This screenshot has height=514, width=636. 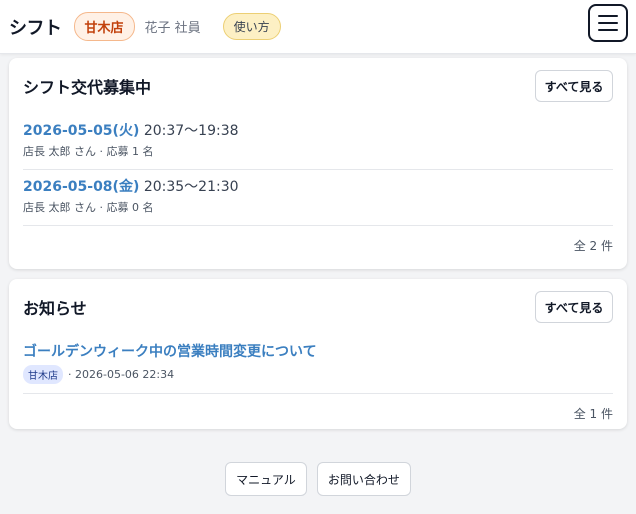 What do you see at coordinates (593, 245) in the screenshot?
I see `item-count: 全 2 件` at bounding box center [593, 245].